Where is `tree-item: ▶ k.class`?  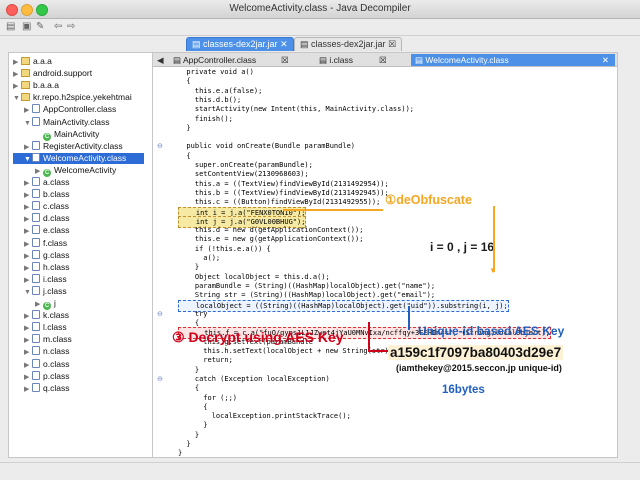 tree-item: ▶ k.class is located at coordinates (46, 315).